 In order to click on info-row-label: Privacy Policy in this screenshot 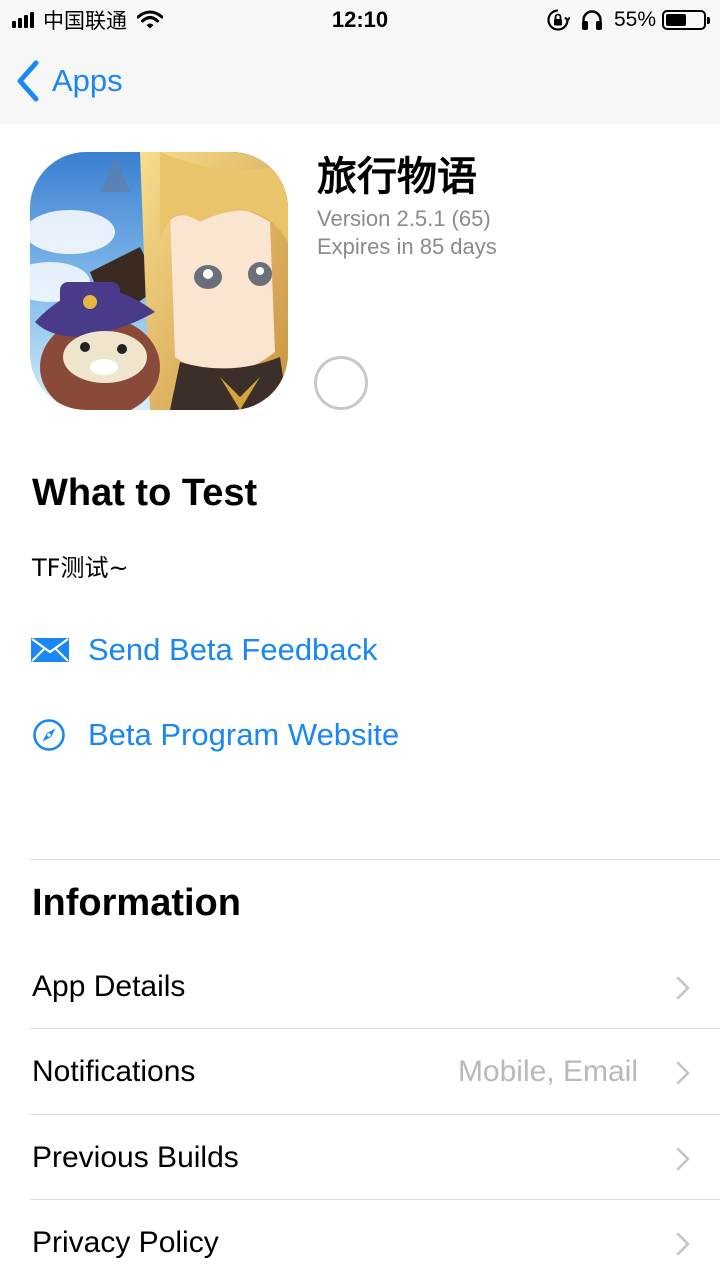, I will do `click(125, 1242)`.